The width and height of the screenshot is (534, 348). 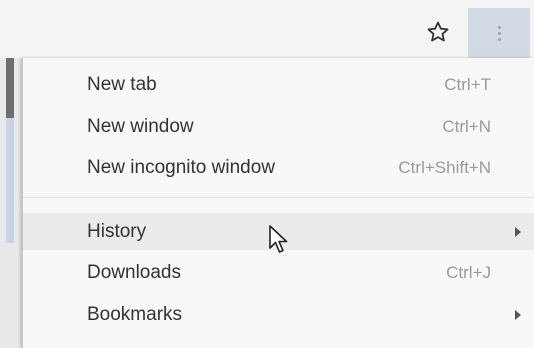 What do you see at coordinates (122, 84) in the screenshot?
I see `menu-item-label: New tab` at bounding box center [122, 84].